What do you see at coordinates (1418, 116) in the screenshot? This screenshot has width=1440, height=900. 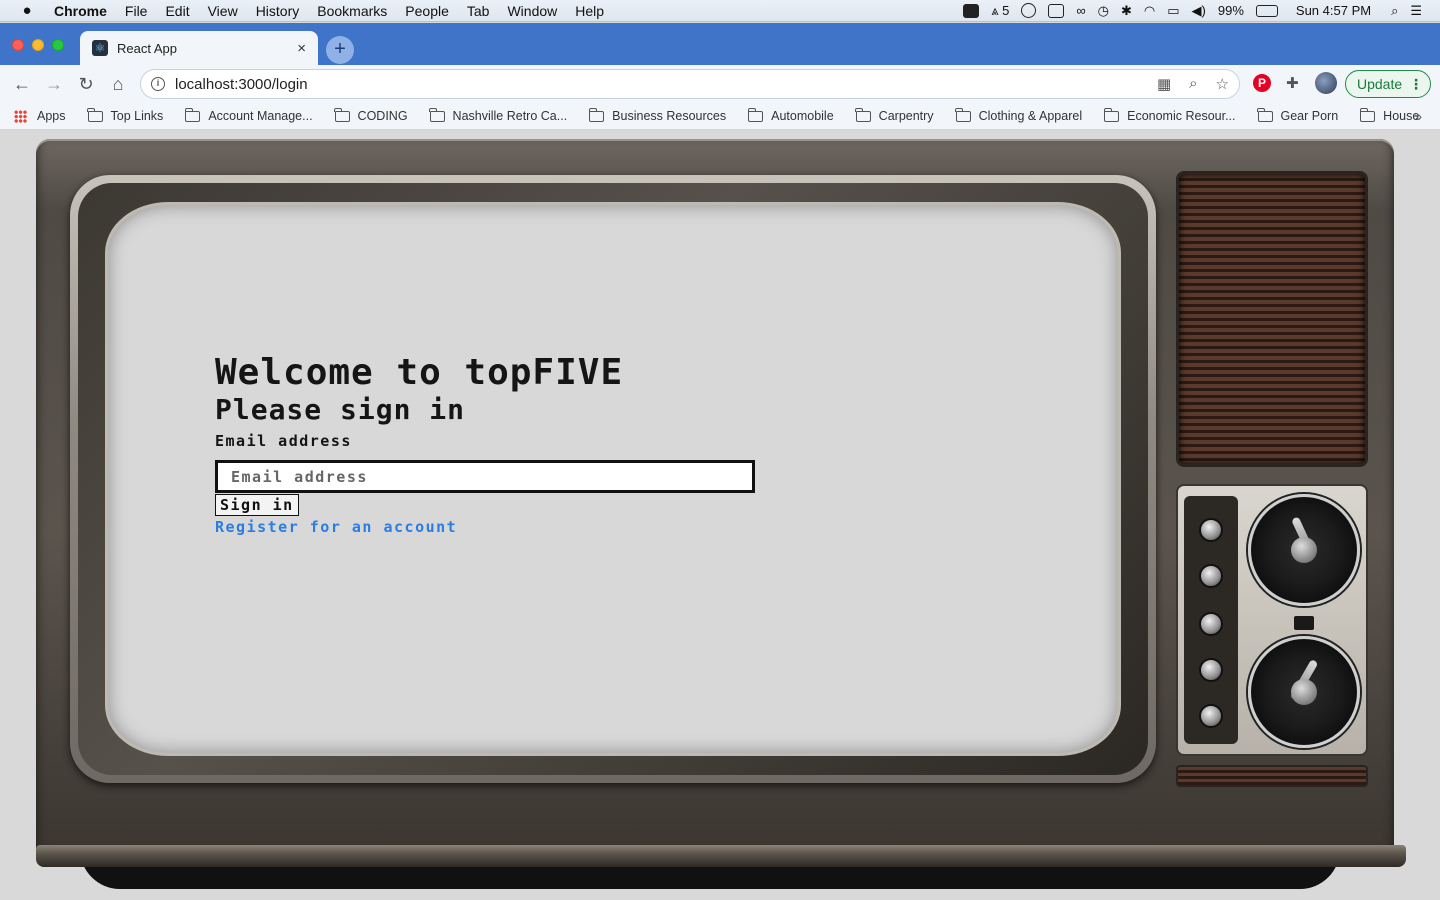 I see `bookmarks-overflow-icon: »` at bounding box center [1418, 116].